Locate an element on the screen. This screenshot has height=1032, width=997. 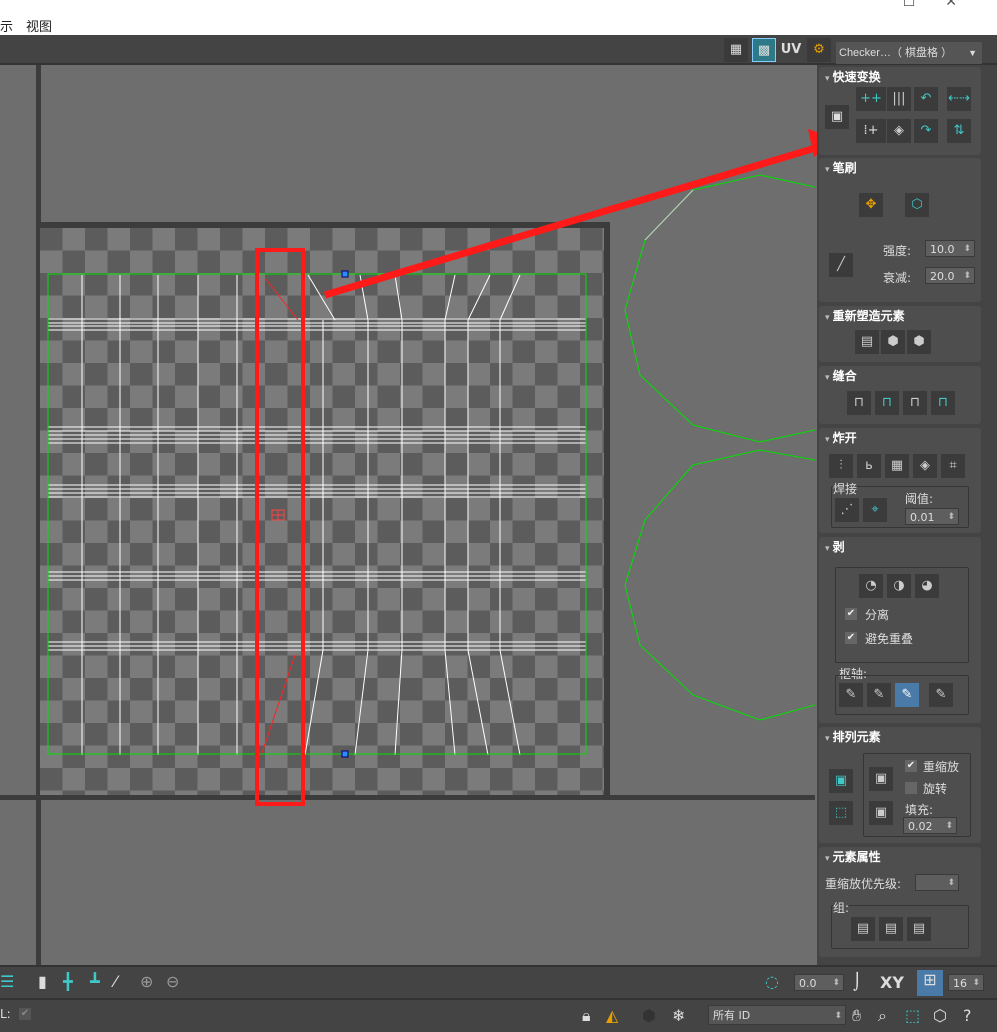
hide-icon: ⬢ is located at coordinates (649, 1016).